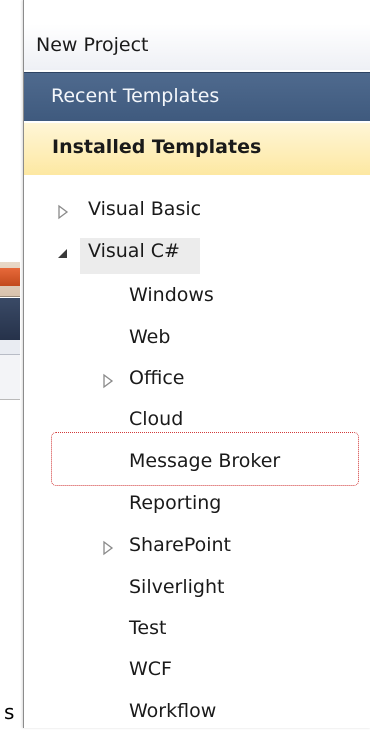  Describe the element at coordinates (229, 299) in the screenshot. I see `tree-node-windows: Windows` at that location.